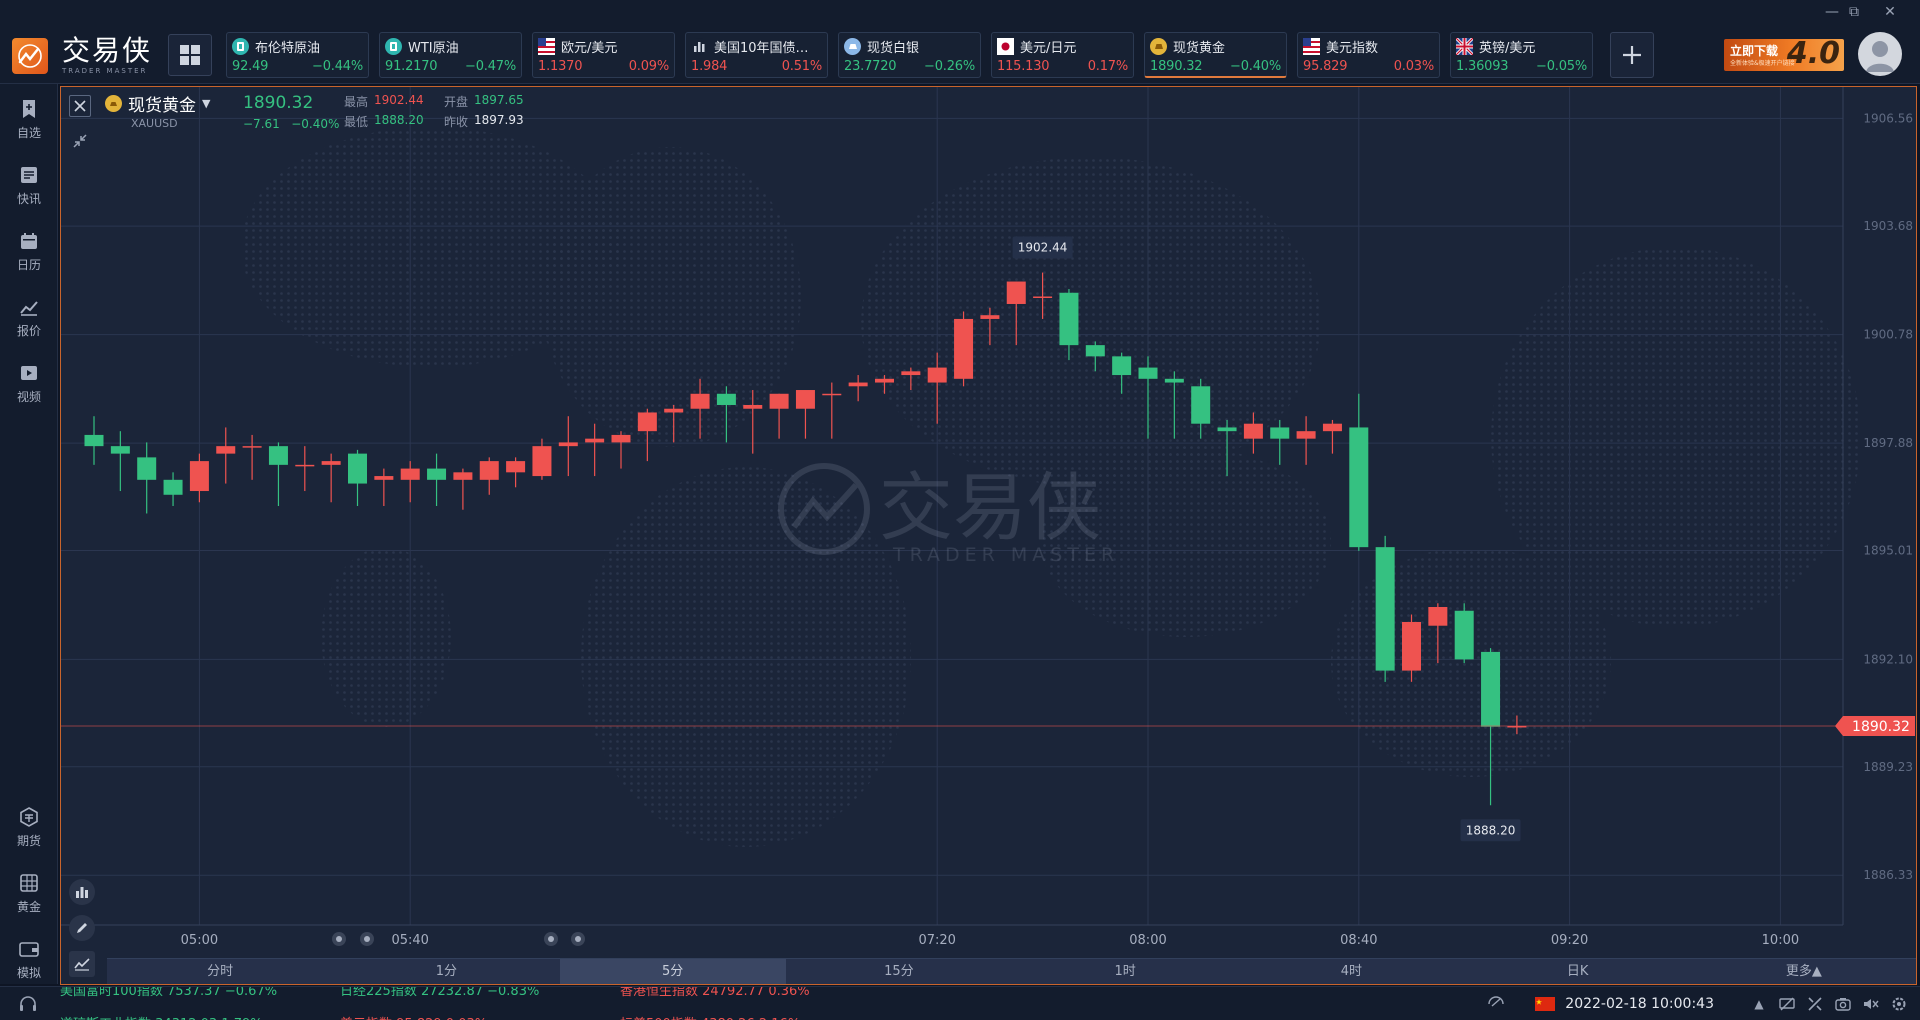 The image size is (1920, 1020). I want to click on ticker-change: 0.51%, so click(802, 66).